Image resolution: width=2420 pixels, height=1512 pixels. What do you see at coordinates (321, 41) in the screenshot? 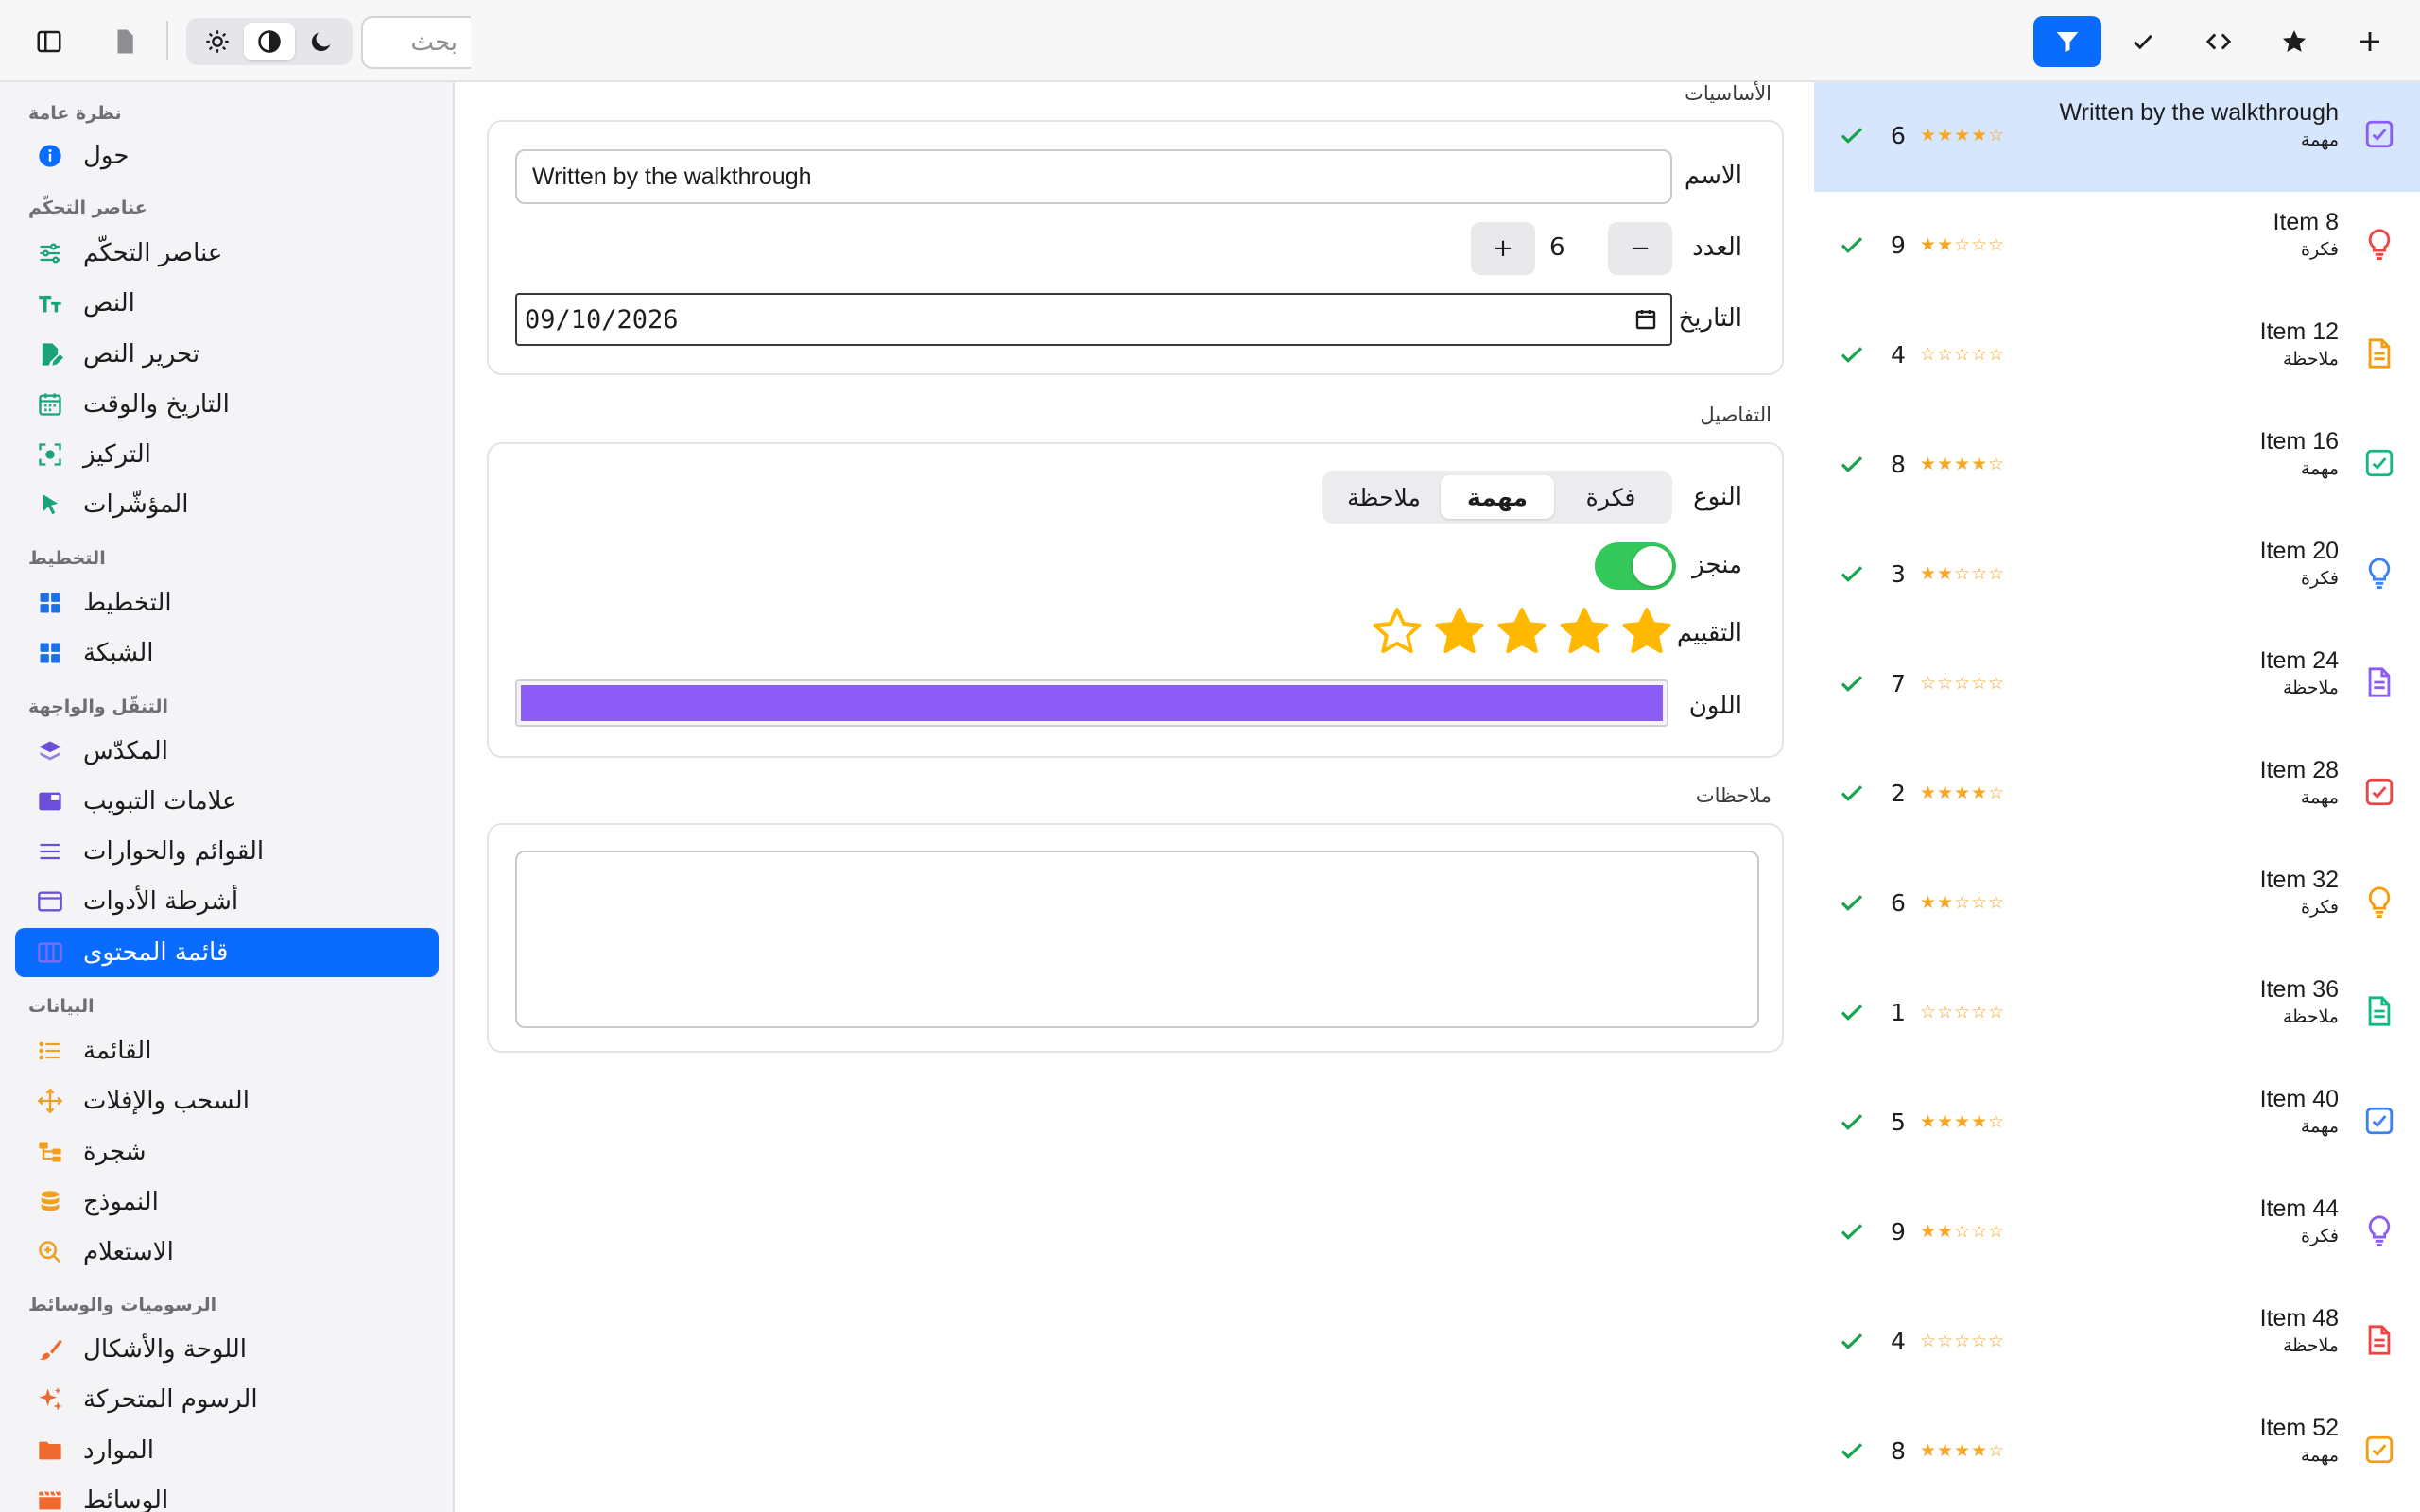
I see `dark-mode-option` at bounding box center [321, 41].